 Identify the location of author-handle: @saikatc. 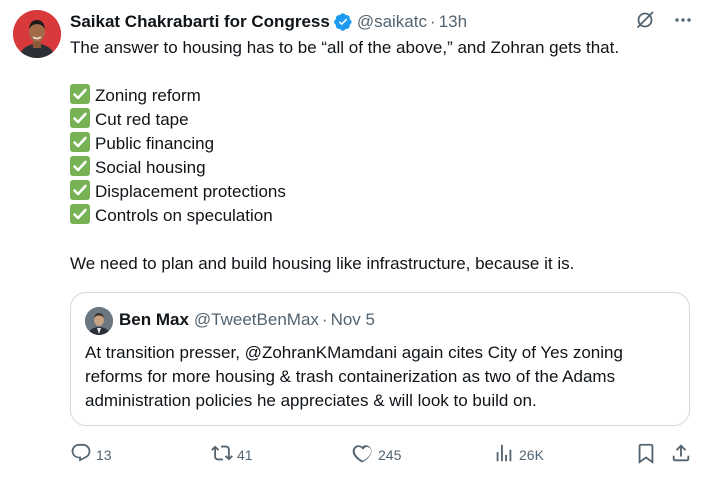
(392, 22).